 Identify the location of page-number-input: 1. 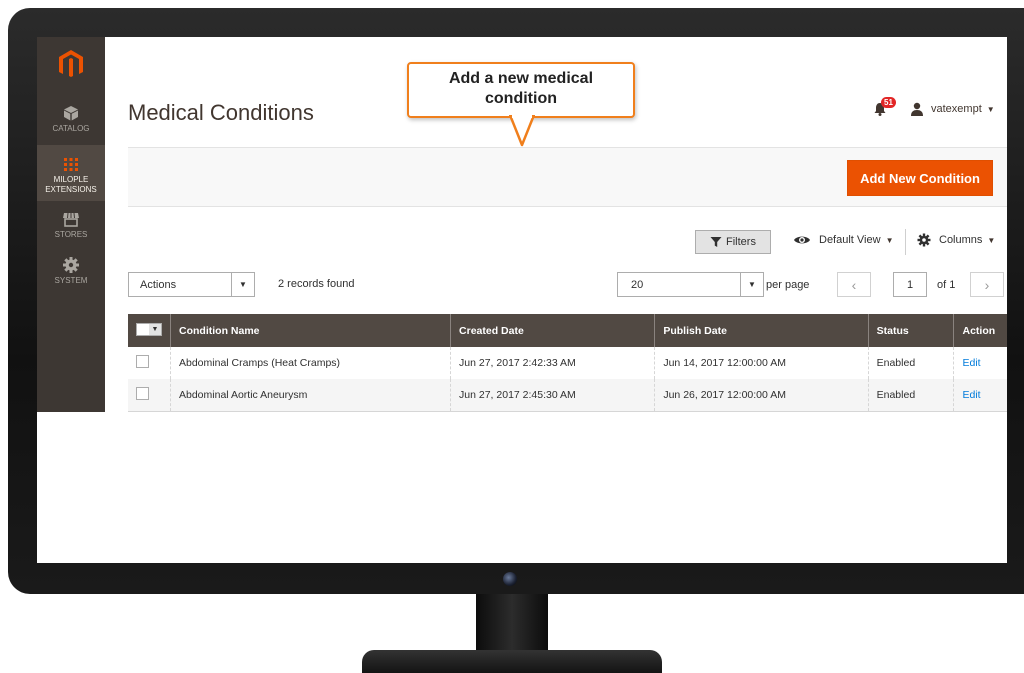
(910, 284).